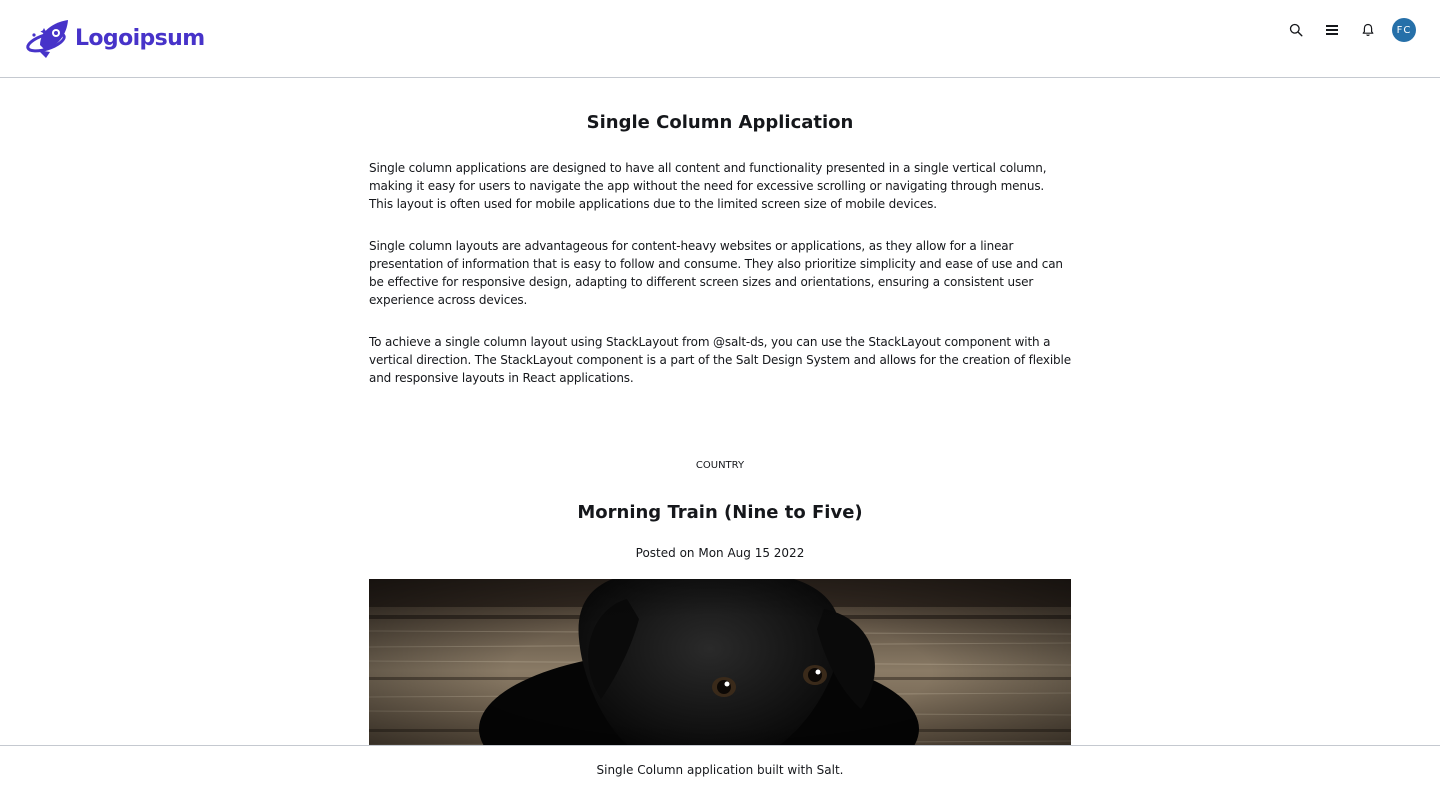 Image resolution: width=1440 pixels, height=796 pixels. Describe the element at coordinates (720, 553) in the screenshot. I see `post-date: Posted on Mon Aug 15 2022` at that location.